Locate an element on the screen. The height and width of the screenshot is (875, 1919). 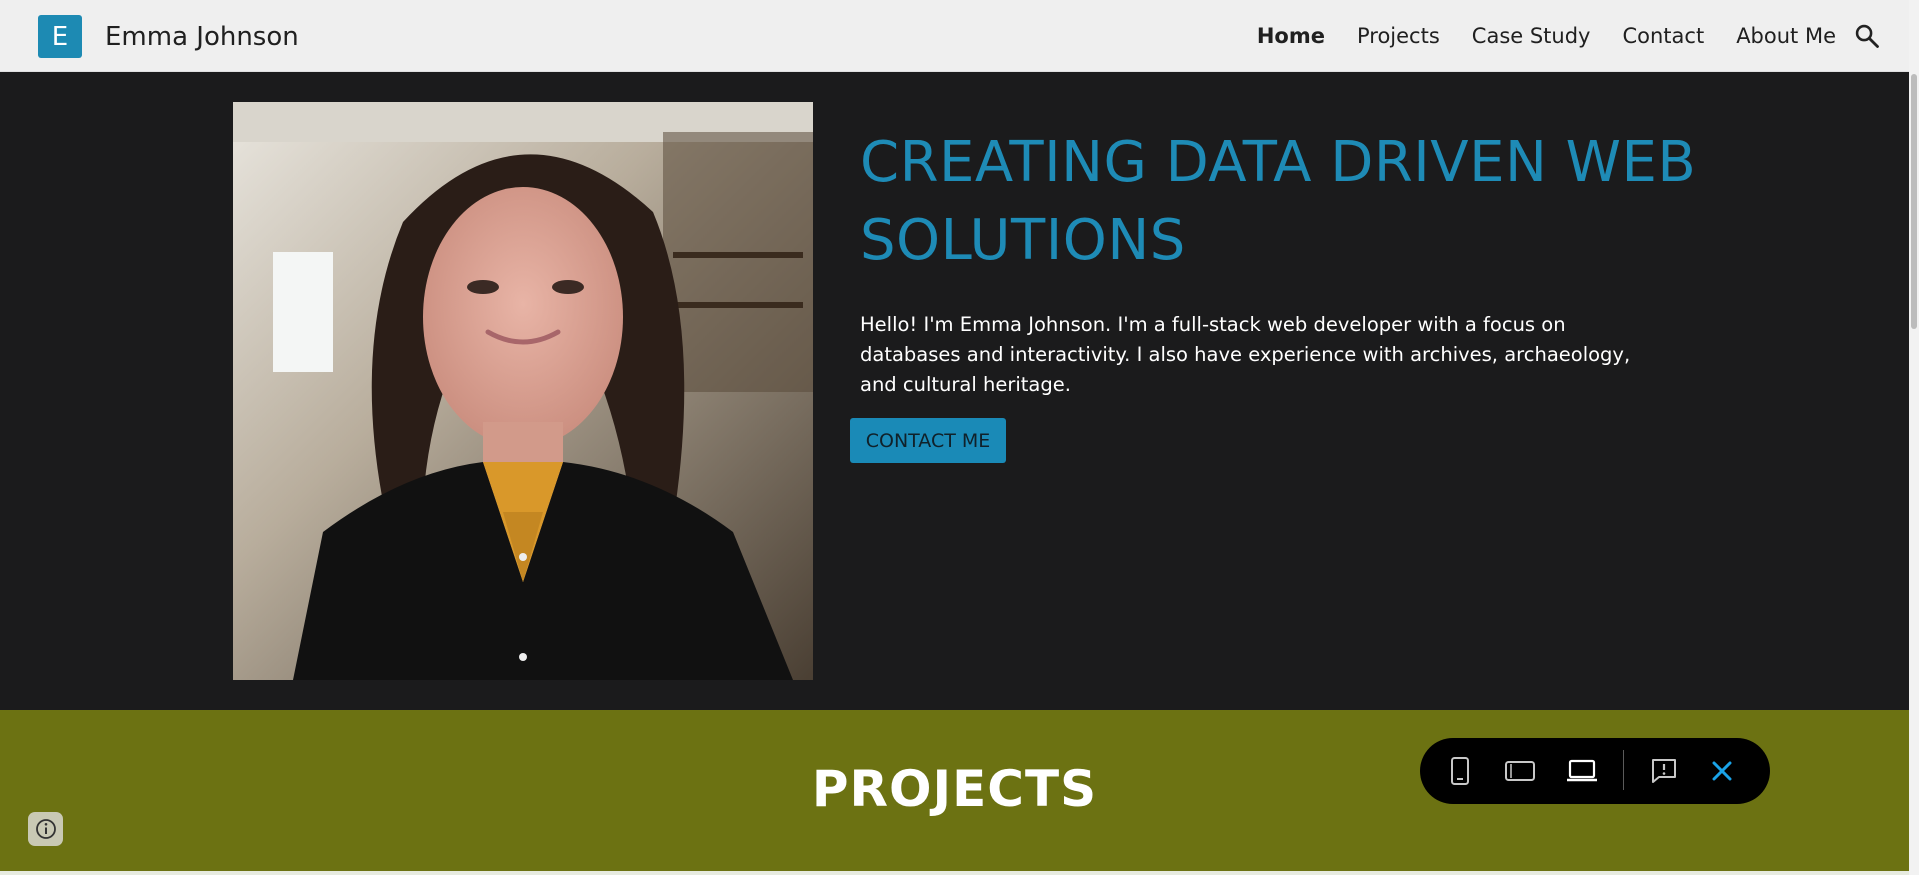
search-icon is located at coordinates (1867, 36).